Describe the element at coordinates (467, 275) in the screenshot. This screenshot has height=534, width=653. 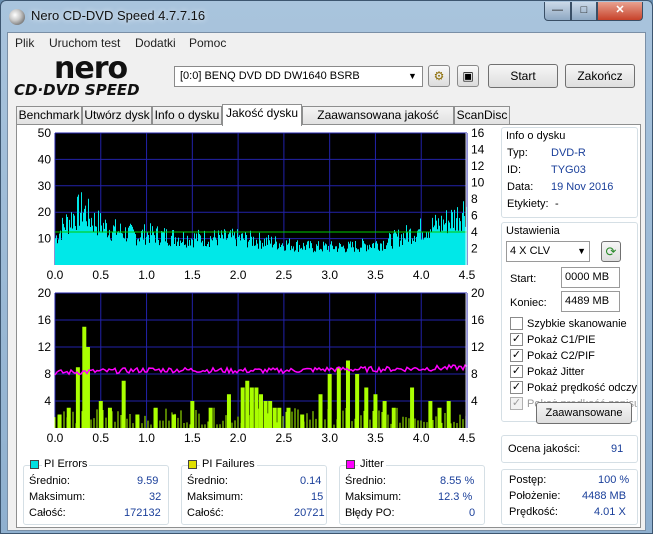
I see `x-tick-label-1: 4.5` at that location.